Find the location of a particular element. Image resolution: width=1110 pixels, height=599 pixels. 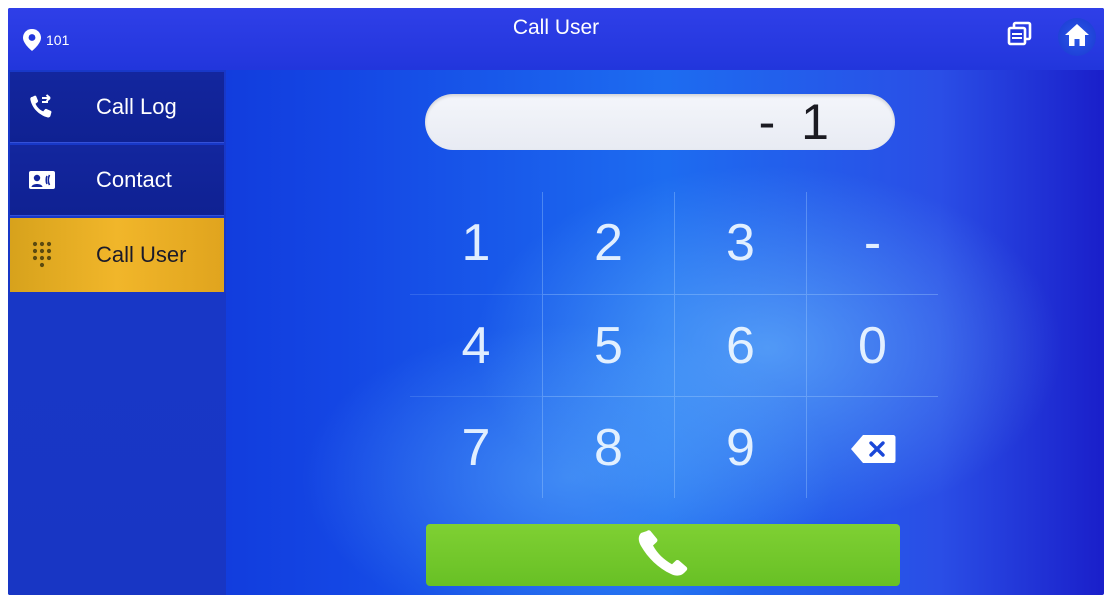

key-dash: - is located at coordinates (872, 243).